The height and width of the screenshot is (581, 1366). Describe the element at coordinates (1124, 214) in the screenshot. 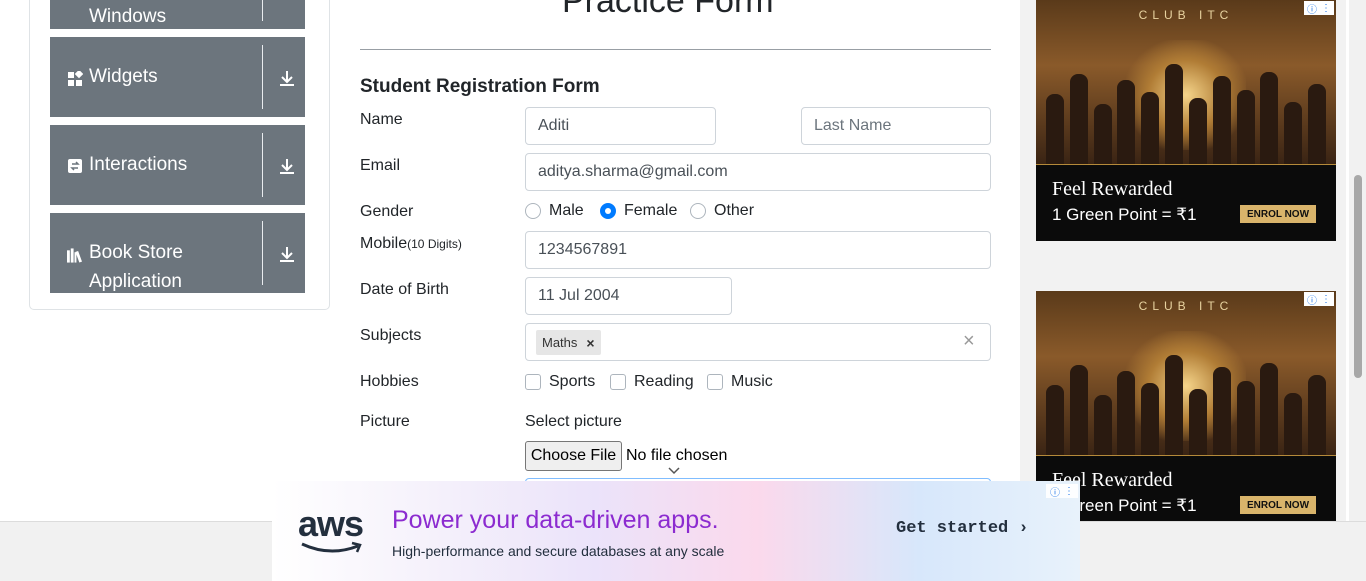

I see `ad-subline: 1 Green Point = ₹1` at that location.